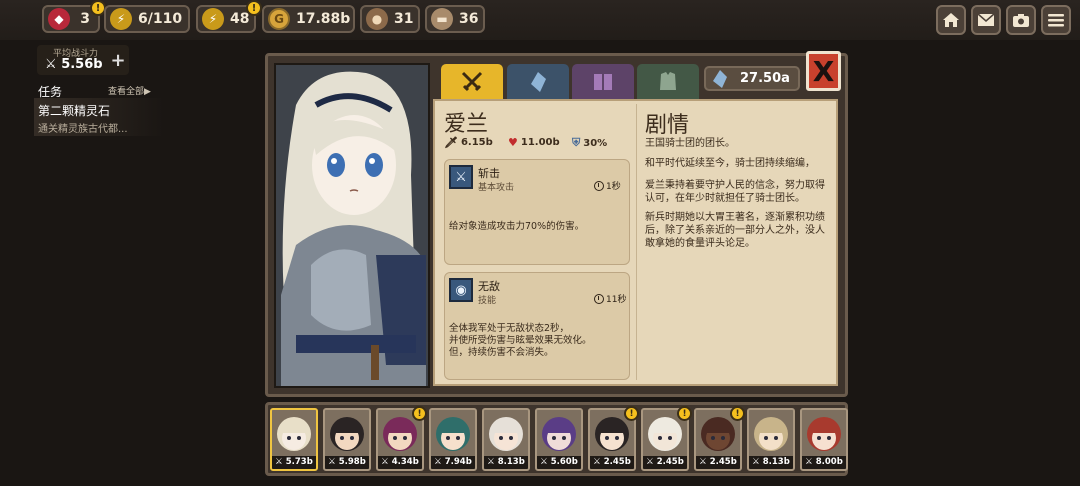 This screenshot has width=1080, height=486. What do you see at coordinates (461, 290) in the screenshot?
I see `invincible-skill-icon: ◉` at bounding box center [461, 290].